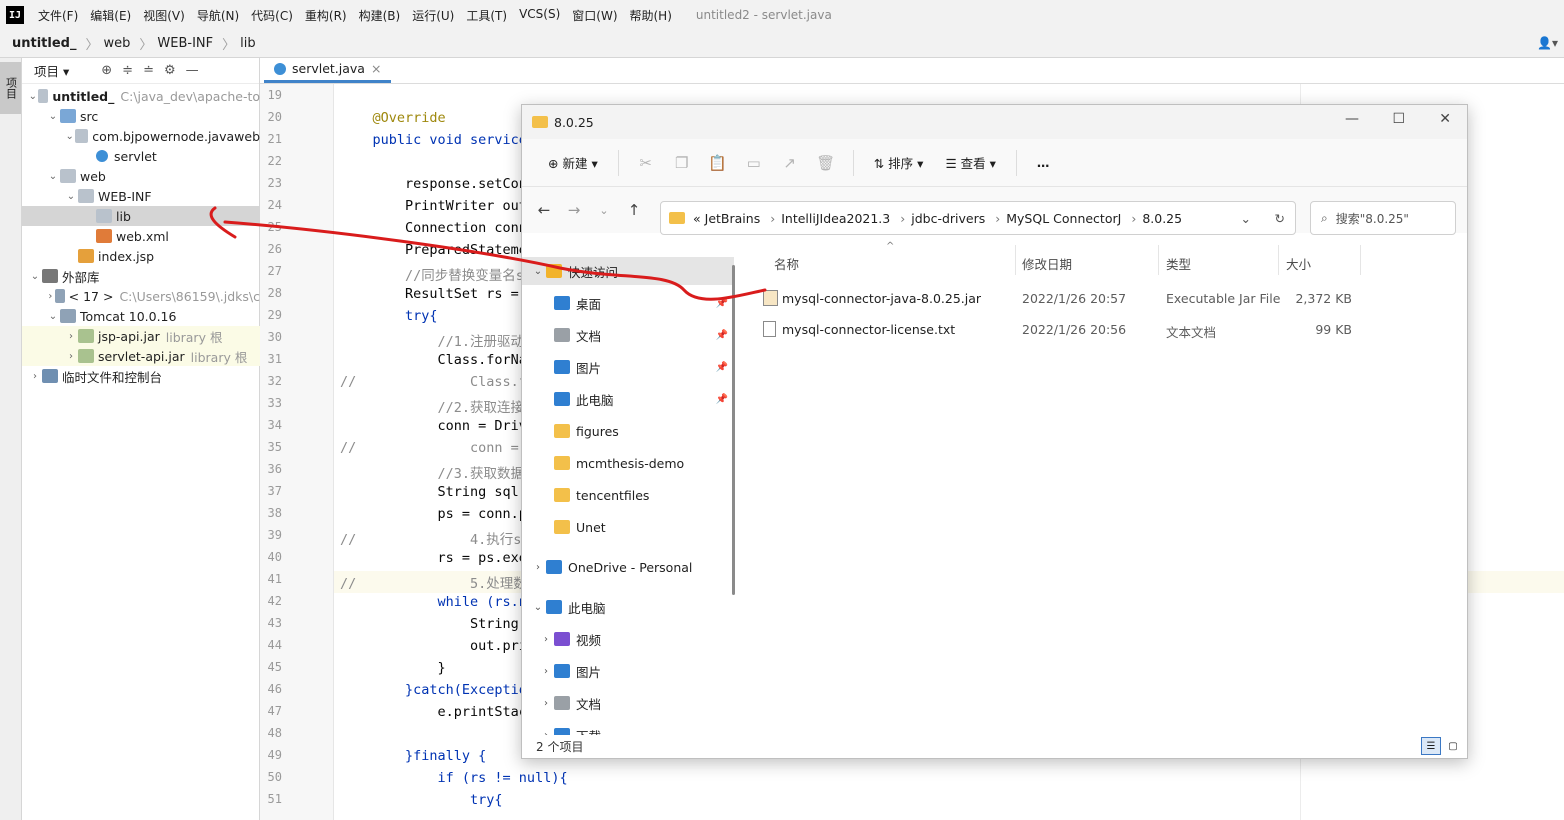 The width and height of the screenshot is (1564, 820). Describe the element at coordinates (433, 602) in the screenshot. I see `code-line: while (rs.n` at that location.